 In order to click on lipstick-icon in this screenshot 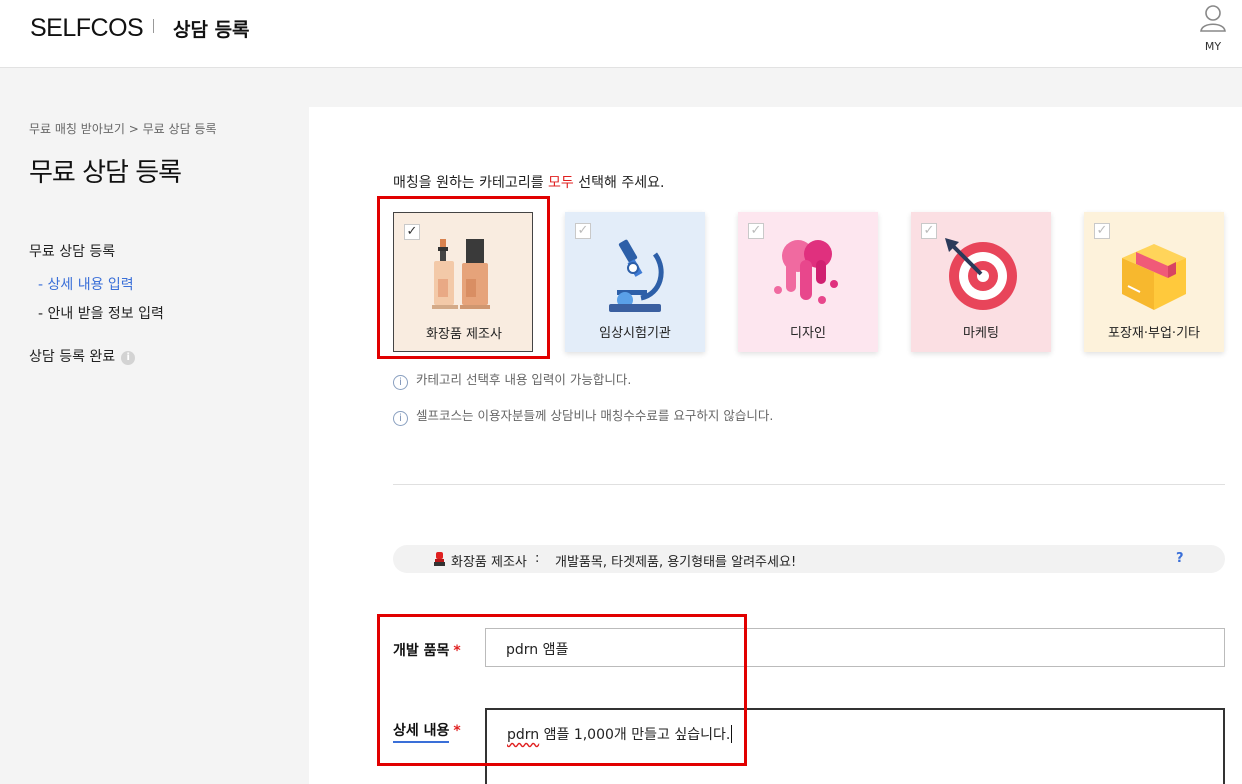, I will do `click(439, 559)`.